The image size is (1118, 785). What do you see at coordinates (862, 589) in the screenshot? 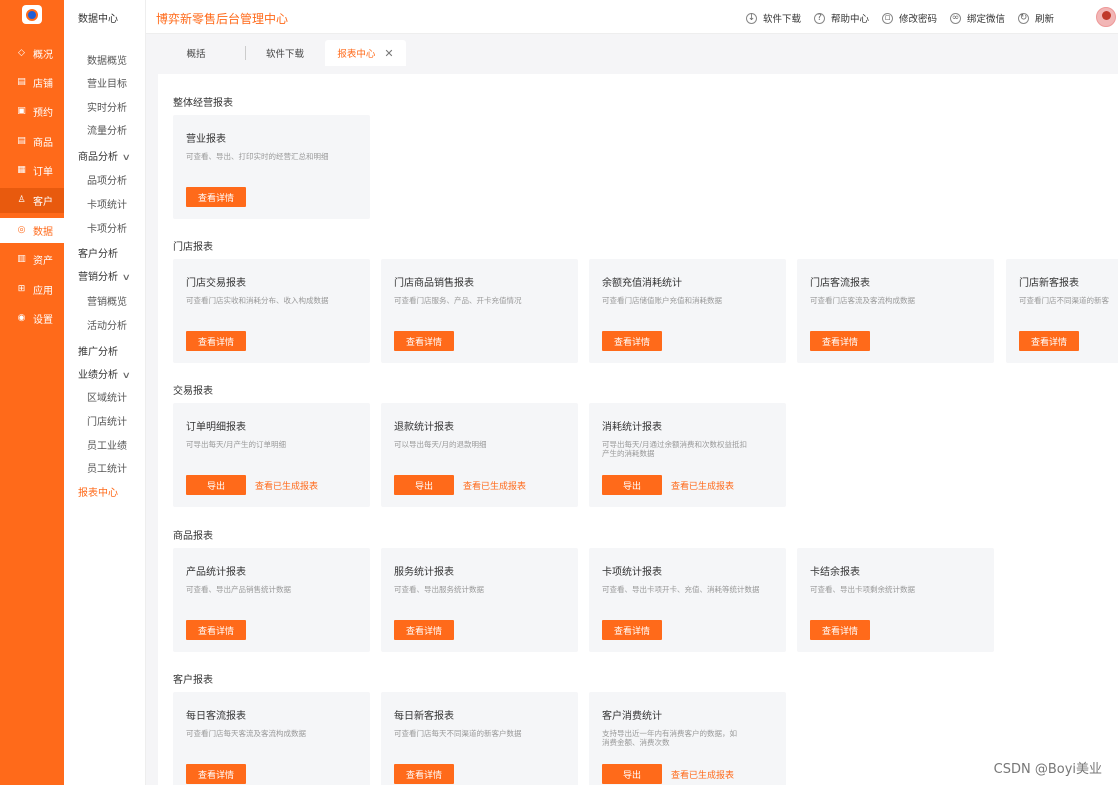
I see `card-description: 可查看、导出卡项剩余统计数据` at bounding box center [862, 589].